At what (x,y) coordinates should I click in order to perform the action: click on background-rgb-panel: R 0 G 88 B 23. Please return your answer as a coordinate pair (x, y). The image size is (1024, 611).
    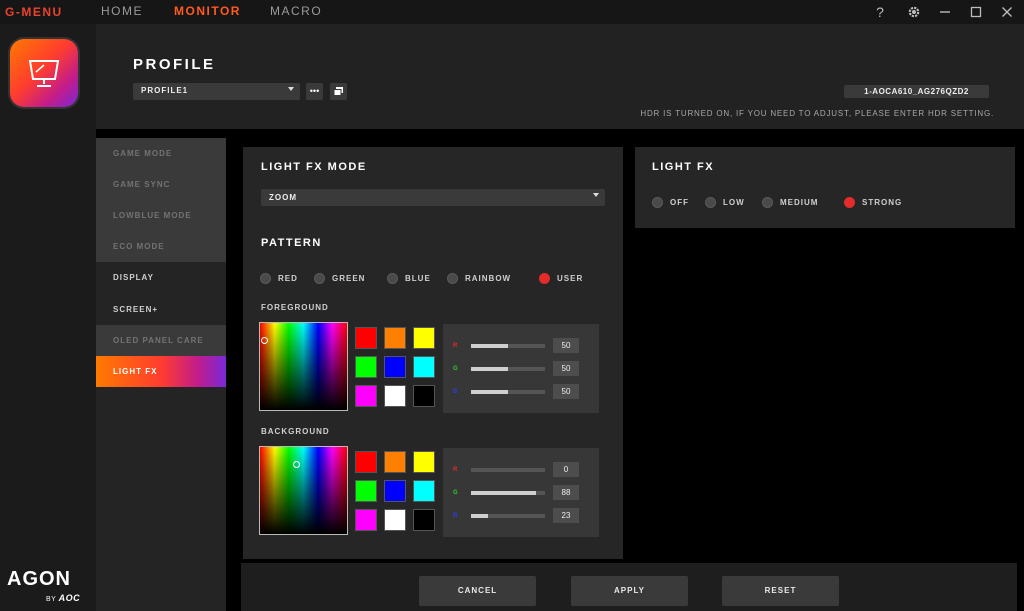
    Looking at the image, I should click on (521, 492).